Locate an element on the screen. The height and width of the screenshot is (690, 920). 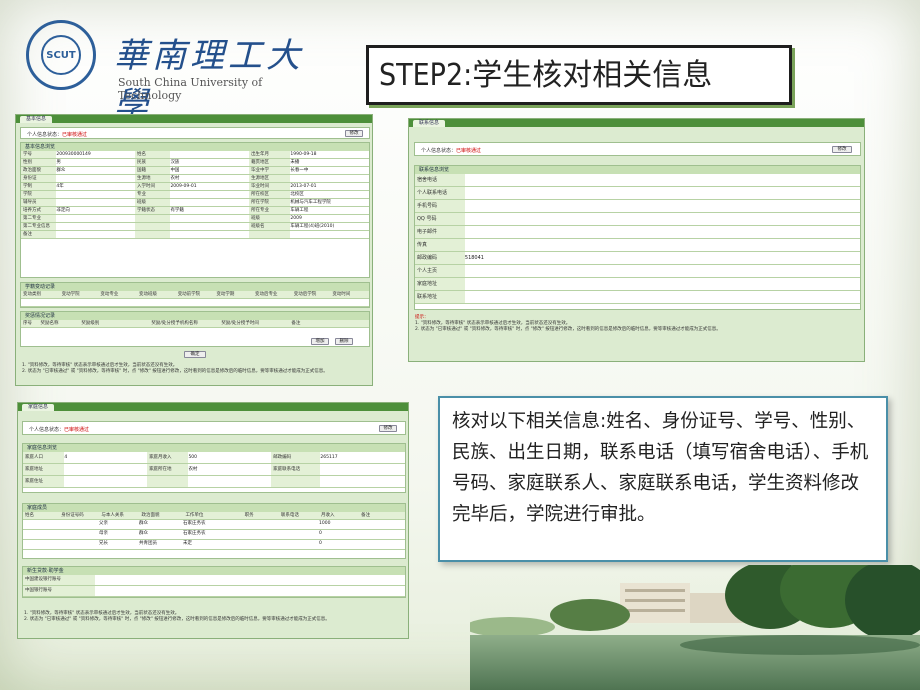
field-label: 性别 is located at coordinates (39, 162).